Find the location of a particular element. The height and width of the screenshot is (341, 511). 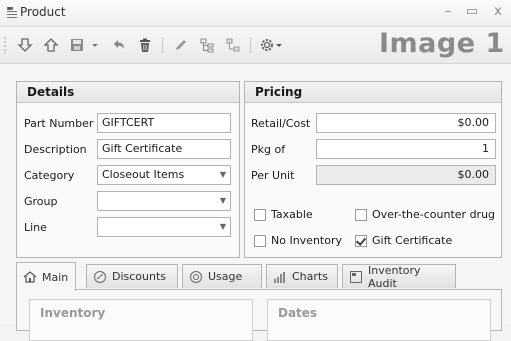

move-down-button is located at coordinates (25, 45).